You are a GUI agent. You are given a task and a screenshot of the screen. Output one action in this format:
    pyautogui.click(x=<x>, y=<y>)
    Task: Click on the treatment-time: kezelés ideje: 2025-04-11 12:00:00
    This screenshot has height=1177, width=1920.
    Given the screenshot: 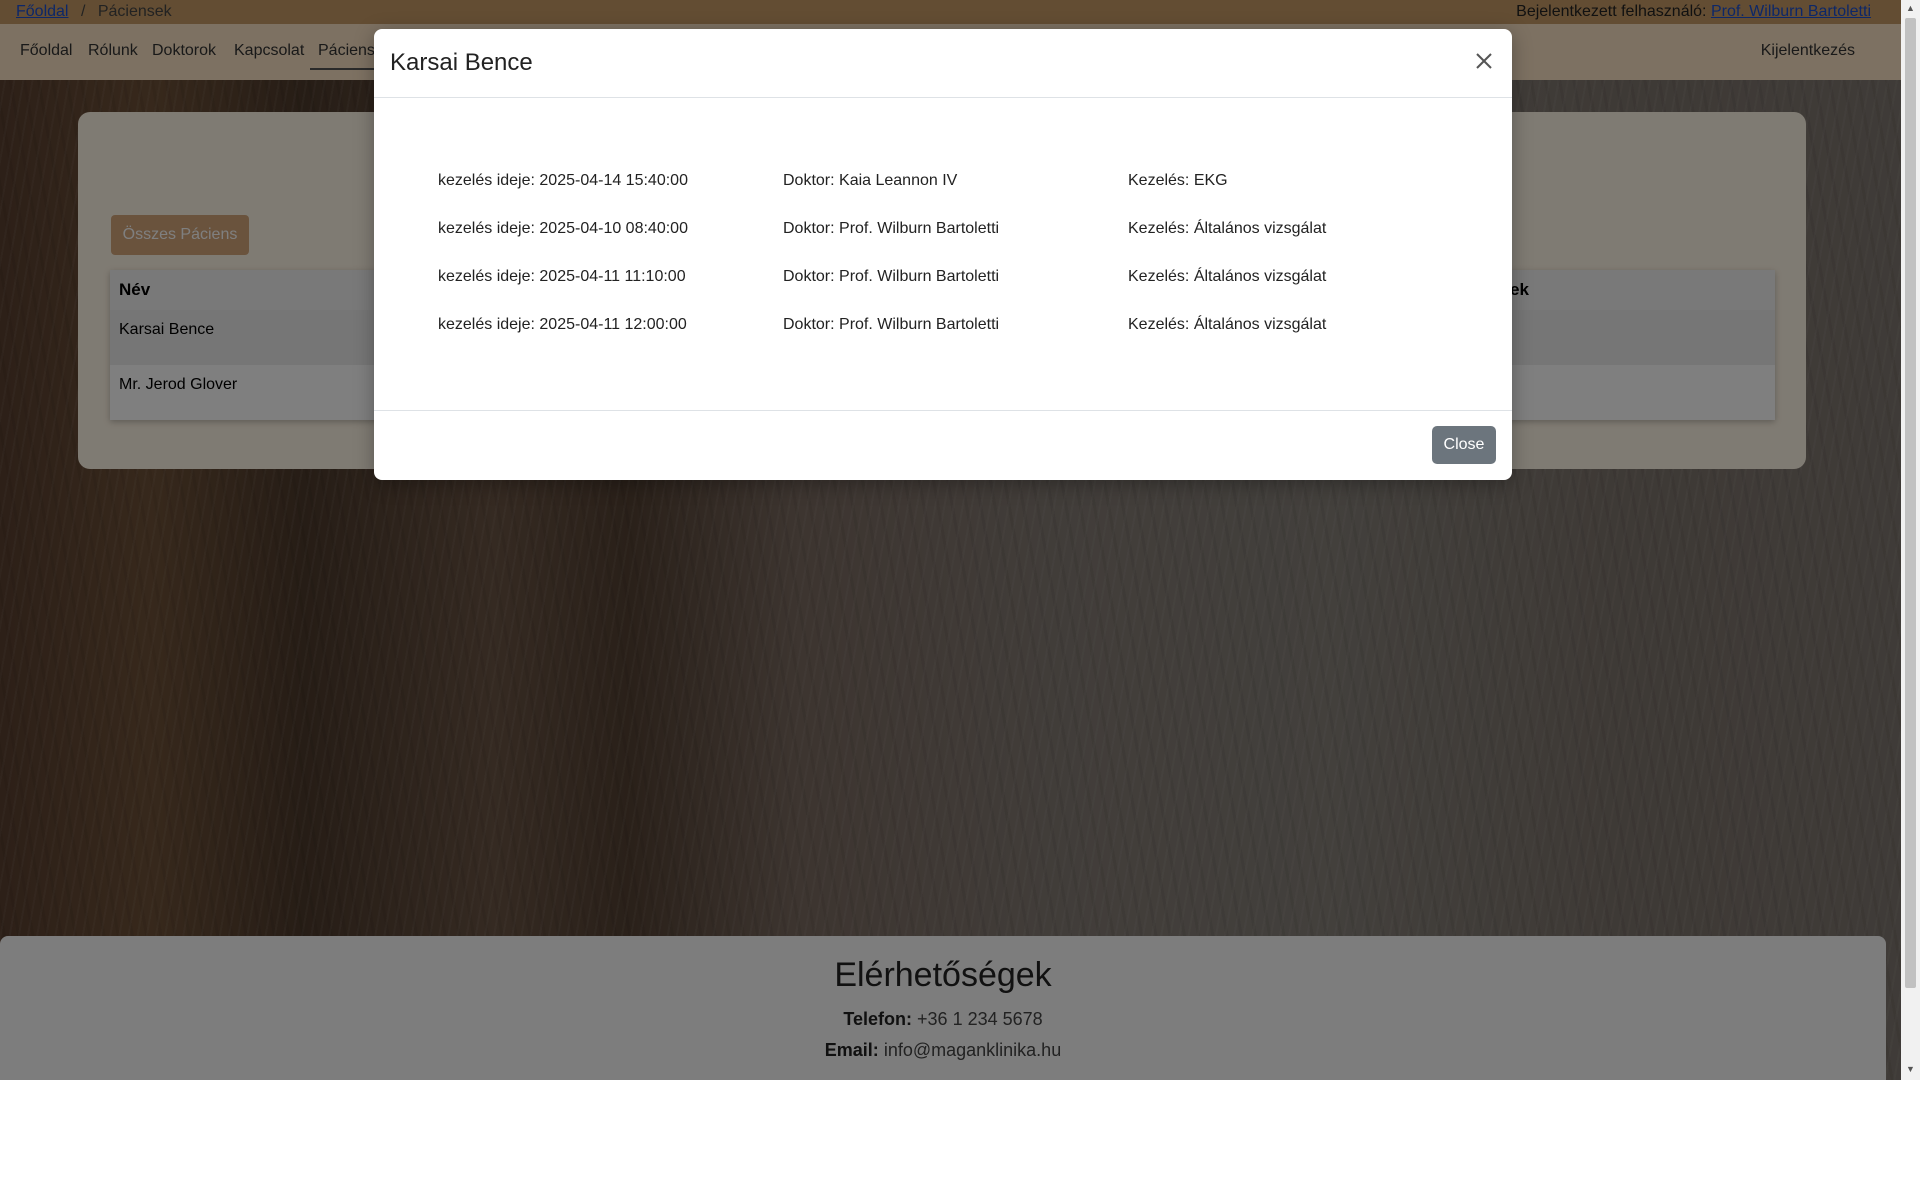 What is the action you would take?
    pyautogui.click(x=562, y=324)
    